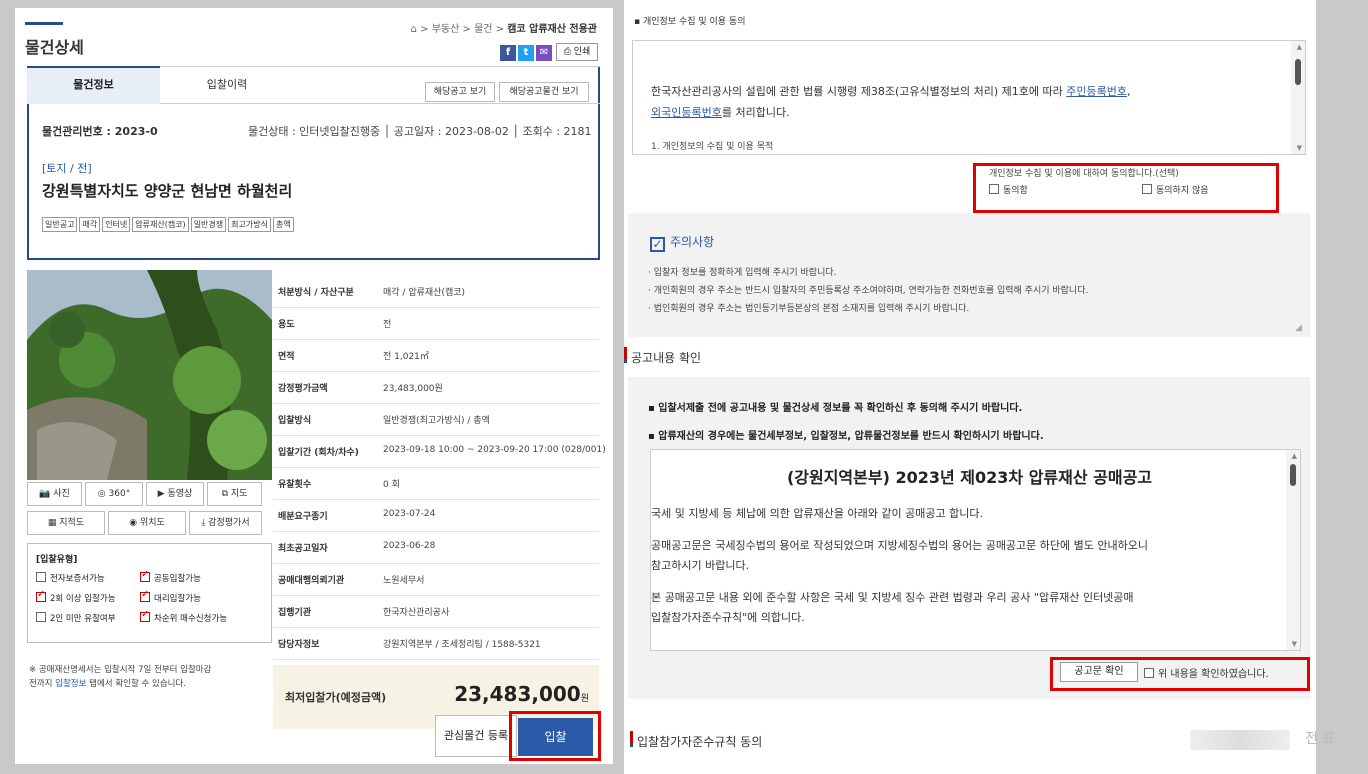  What do you see at coordinates (225, 523) in the screenshot?
I see `appraisal-download-button: ⤓ 감정평가서` at bounding box center [225, 523].